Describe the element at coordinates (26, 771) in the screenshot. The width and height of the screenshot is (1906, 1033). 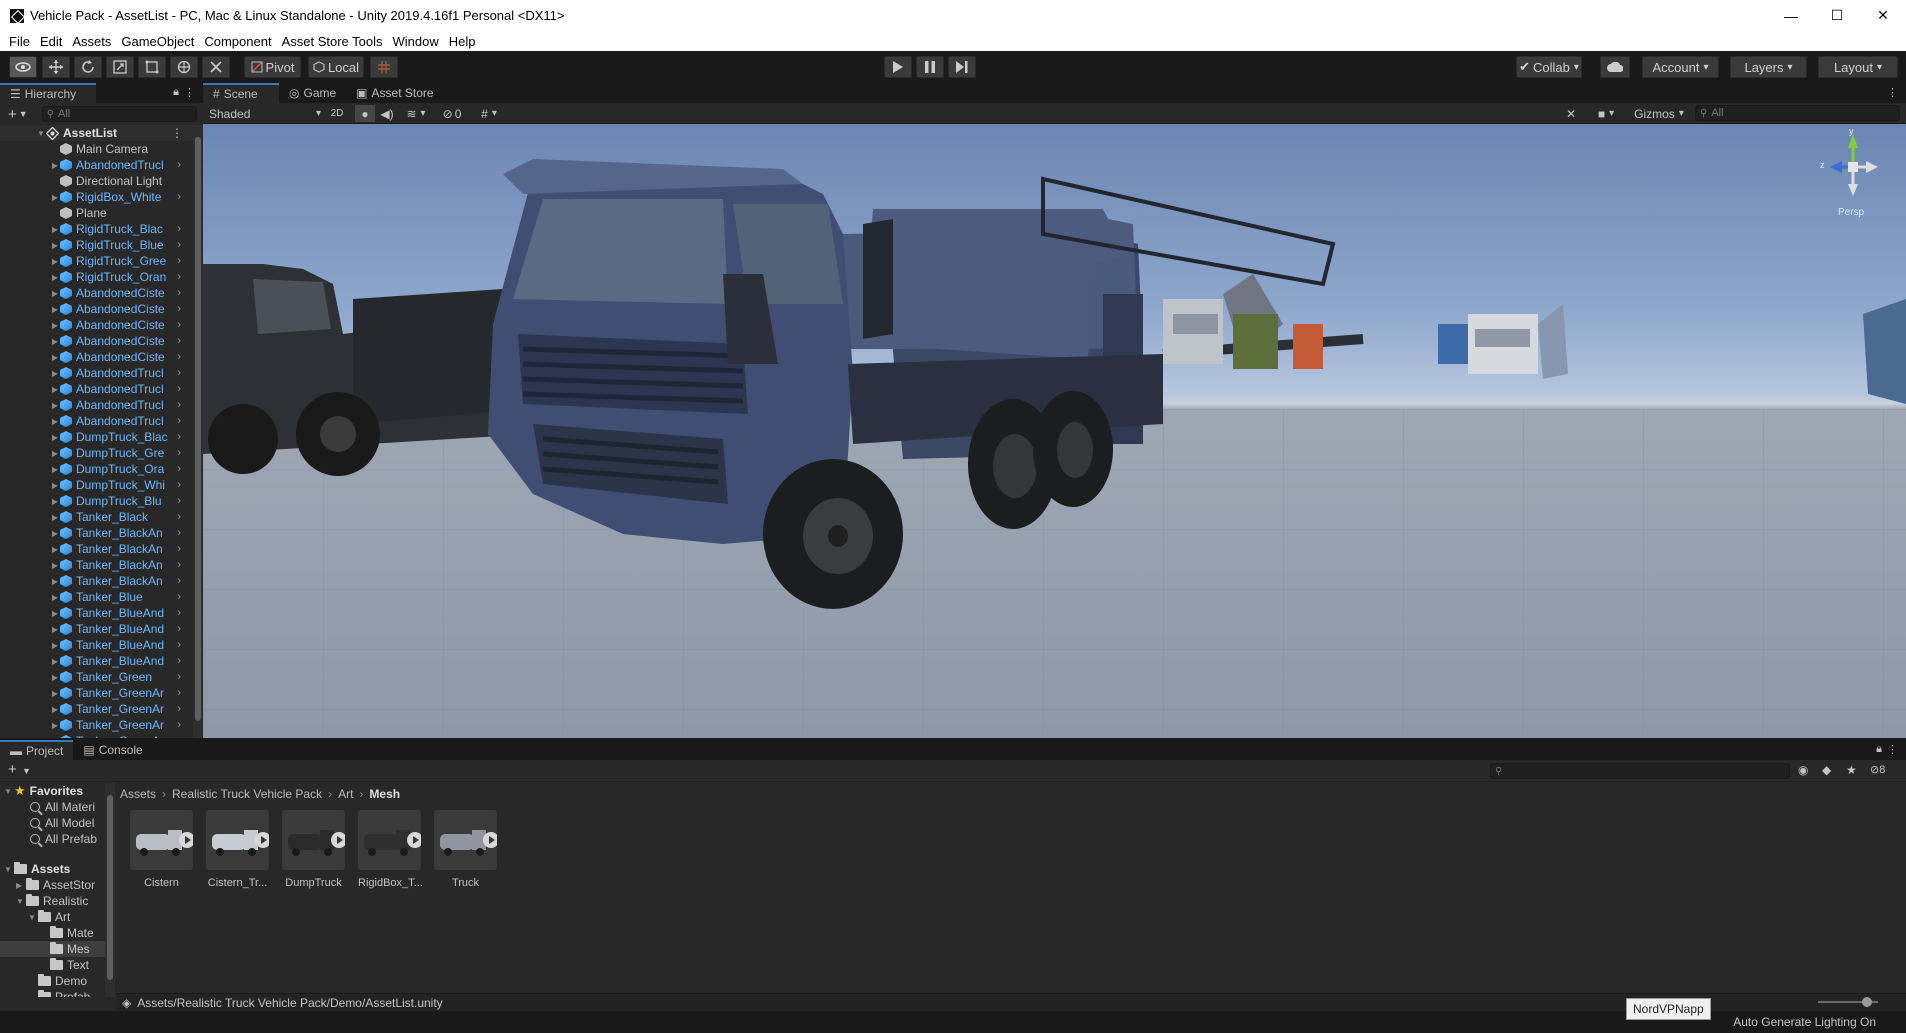
I see `project-create-chevron-icon: ▼` at that location.